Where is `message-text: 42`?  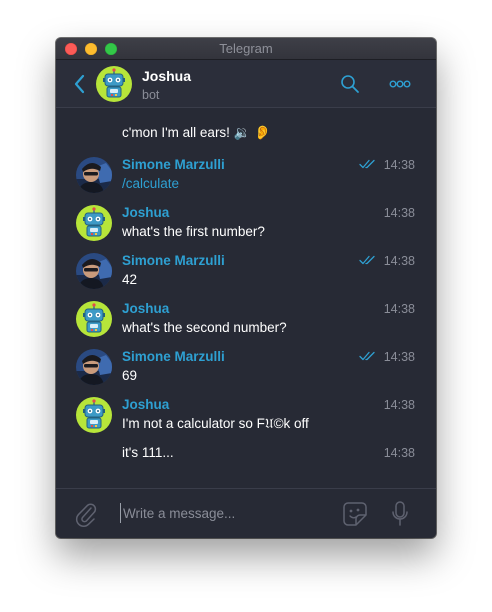 message-text: 42 is located at coordinates (130, 279).